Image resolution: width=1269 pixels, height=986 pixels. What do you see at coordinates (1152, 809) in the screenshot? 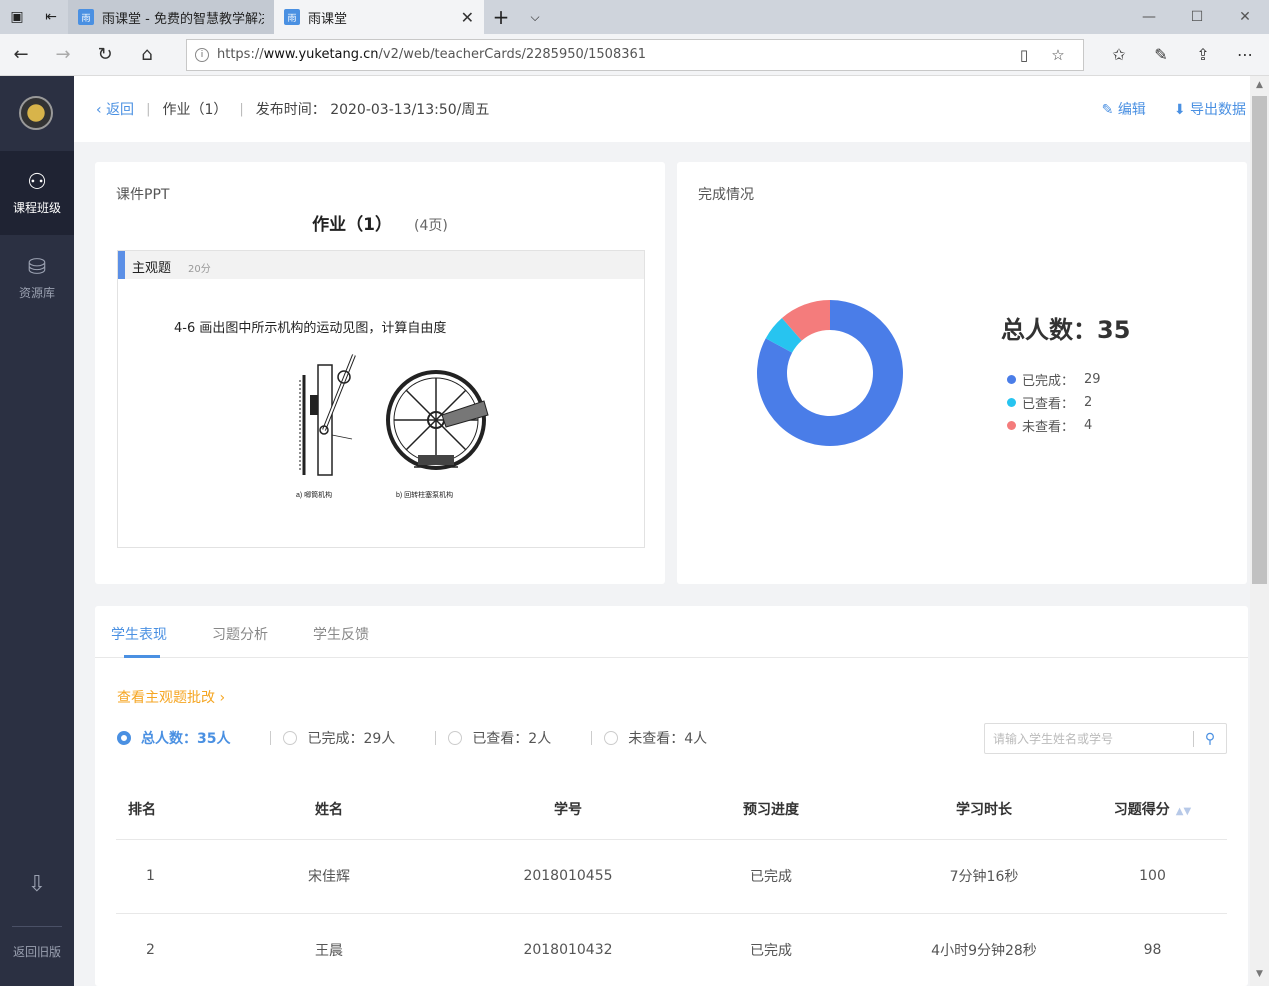
I see `column-header-exercise-score: 习题得分 ▲▼` at bounding box center [1152, 809].